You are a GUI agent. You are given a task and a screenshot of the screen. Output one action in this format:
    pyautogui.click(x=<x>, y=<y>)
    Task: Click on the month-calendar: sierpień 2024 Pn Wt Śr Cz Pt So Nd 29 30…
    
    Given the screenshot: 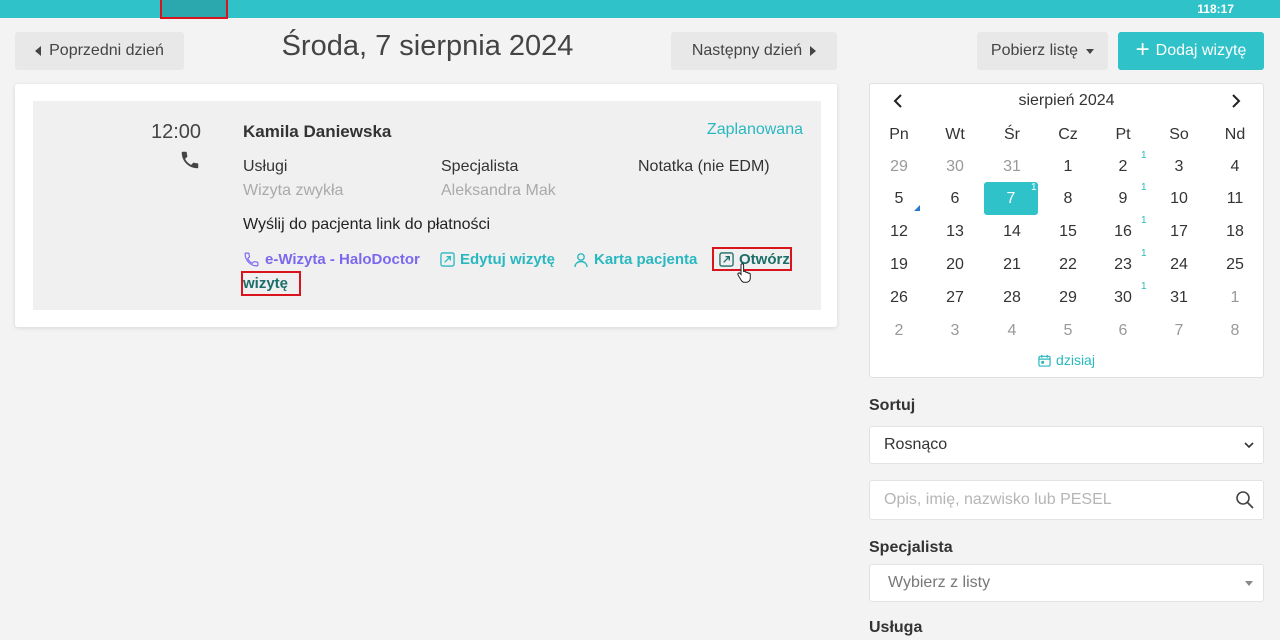 What is the action you would take?
    pyautogui.click(x=1066, y=230)
    